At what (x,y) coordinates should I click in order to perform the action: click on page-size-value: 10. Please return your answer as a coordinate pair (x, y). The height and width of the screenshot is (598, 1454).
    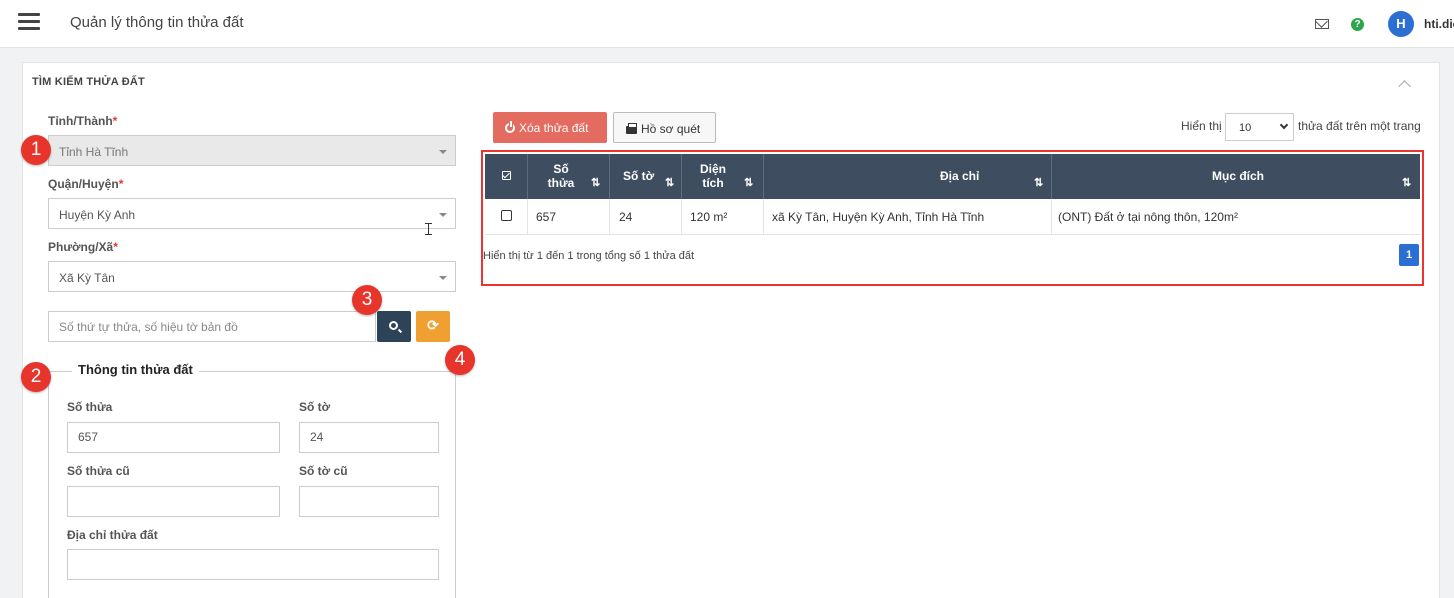
    Looking at the image, I should click on (1245, 128).